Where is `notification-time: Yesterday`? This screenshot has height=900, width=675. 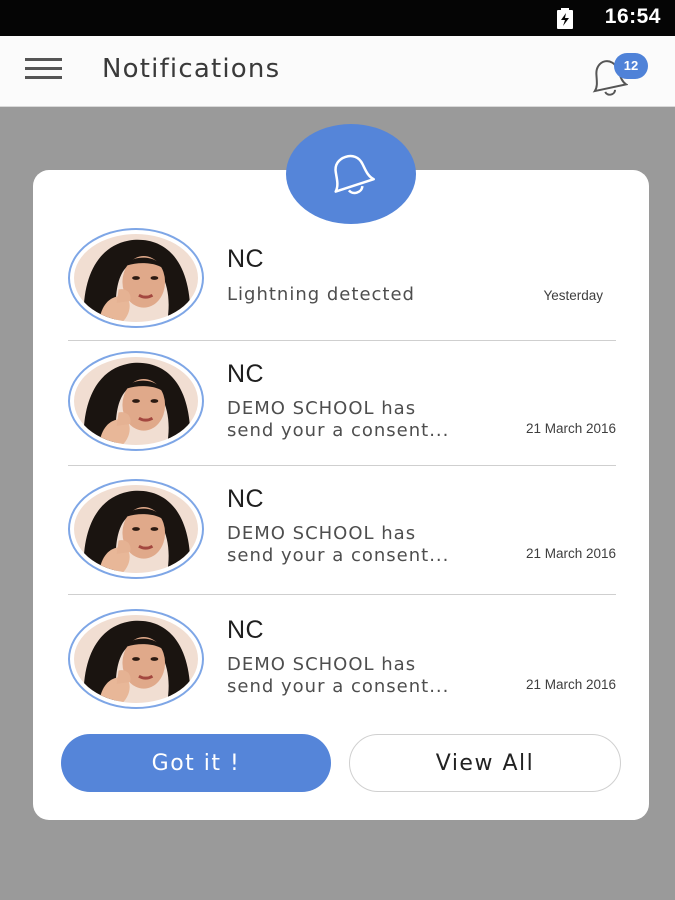
notification-time: Yesterday is located at coordinates (573, 295).